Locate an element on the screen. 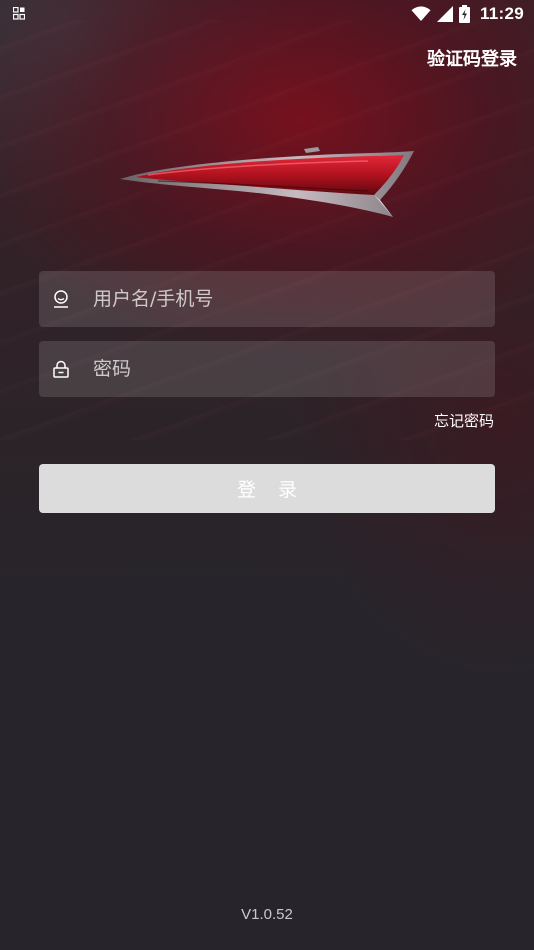  wifi-icon is located at coordinates (421, 13).